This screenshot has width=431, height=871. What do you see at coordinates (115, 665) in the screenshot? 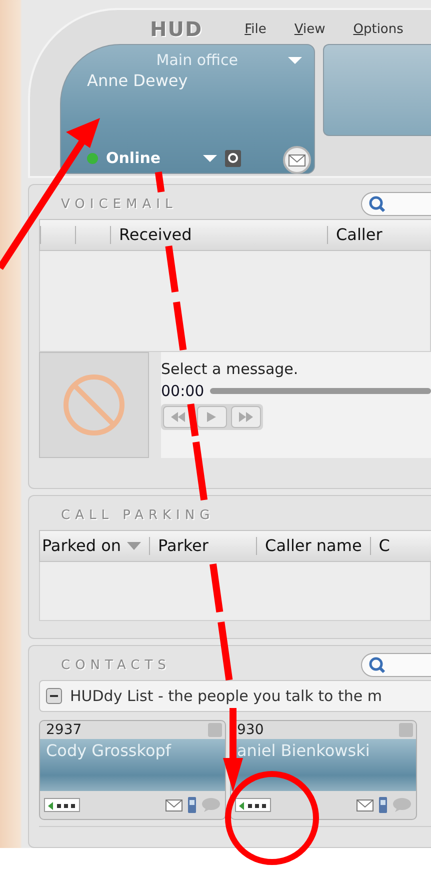
I see `section-title: CONTACTS` at bounding box center [115, 665].